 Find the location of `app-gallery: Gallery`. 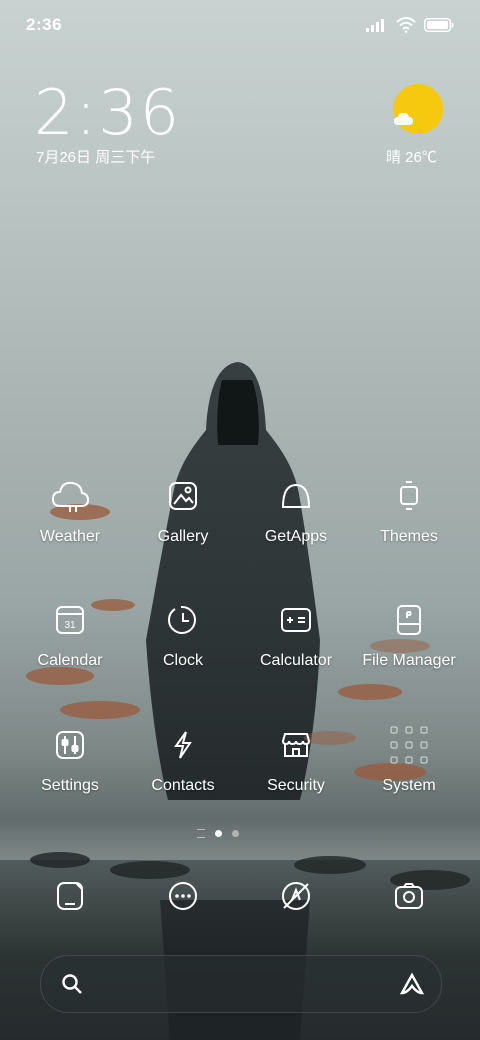

app-gallery: Gallery is located at coordinates (183, 511).